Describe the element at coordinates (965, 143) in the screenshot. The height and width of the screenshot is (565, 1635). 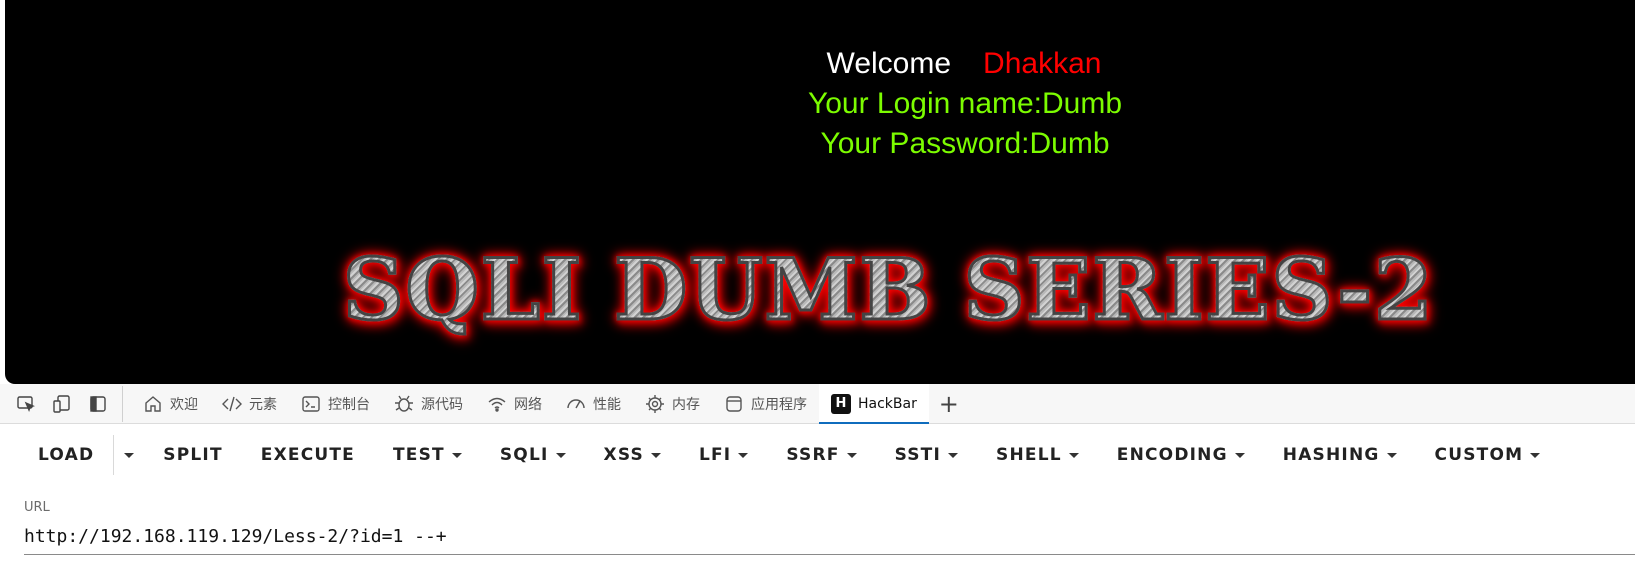
I see `password-line: Your Password:Dumb` at that location.